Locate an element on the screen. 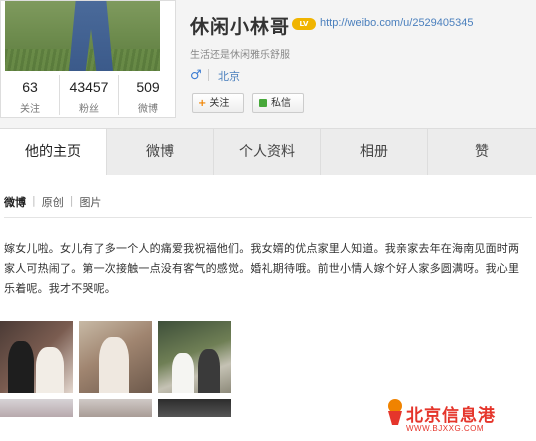  tab-profile-info: 个人资料 is located at coordinates (267, 152).